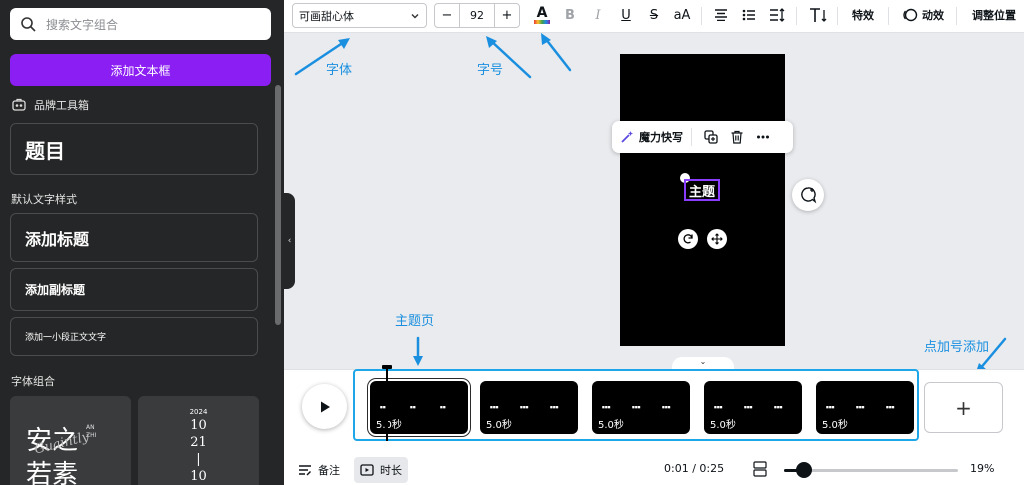  Describe the element at coordinates (415, 321) in the screenshot. I see `annotation-theme-page: 主题页` at that location.